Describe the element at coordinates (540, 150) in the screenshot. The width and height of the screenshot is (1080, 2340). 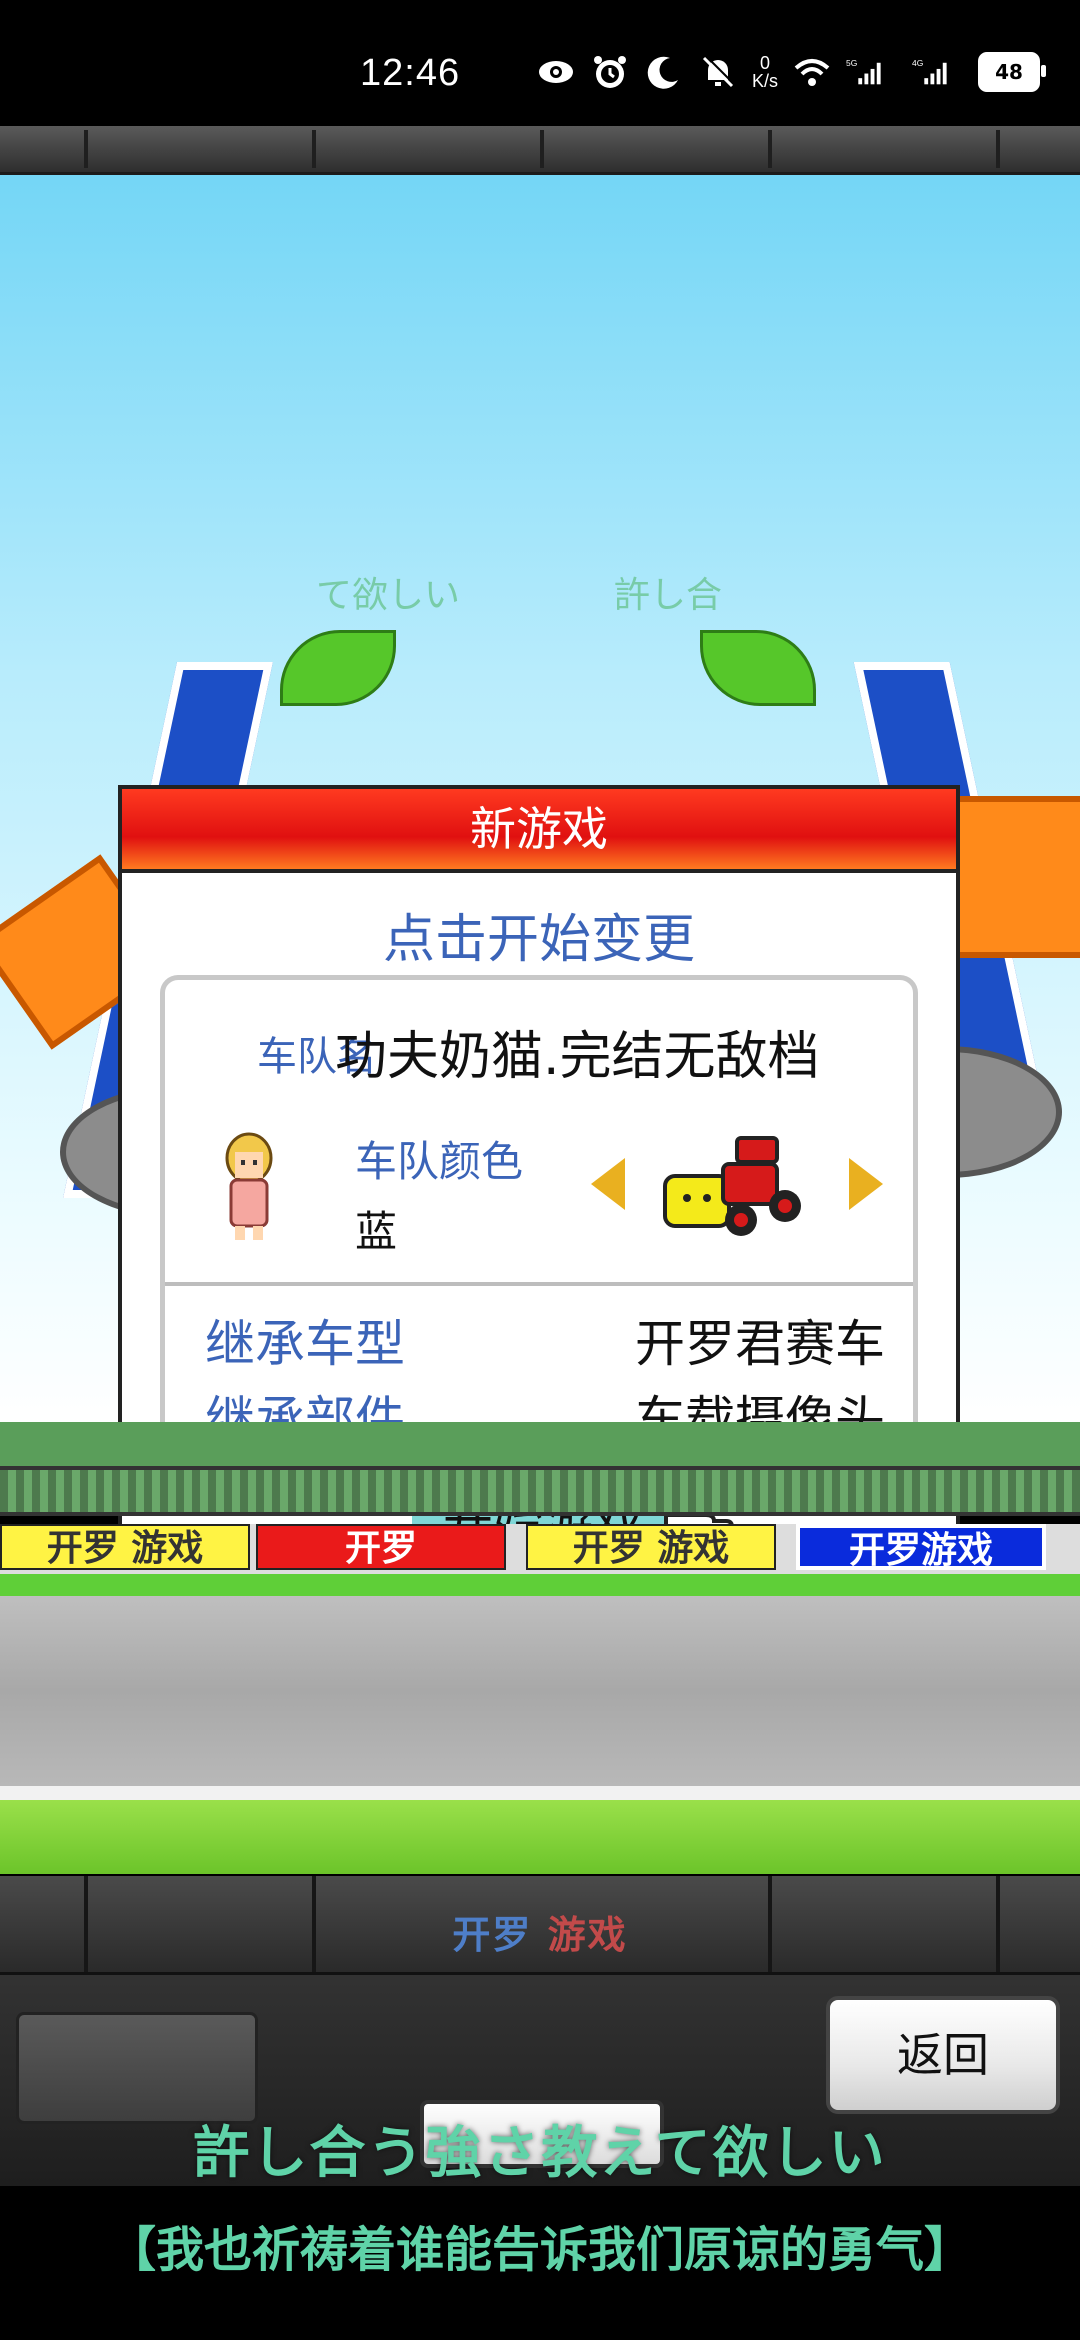
I see `top-frame` at that location.